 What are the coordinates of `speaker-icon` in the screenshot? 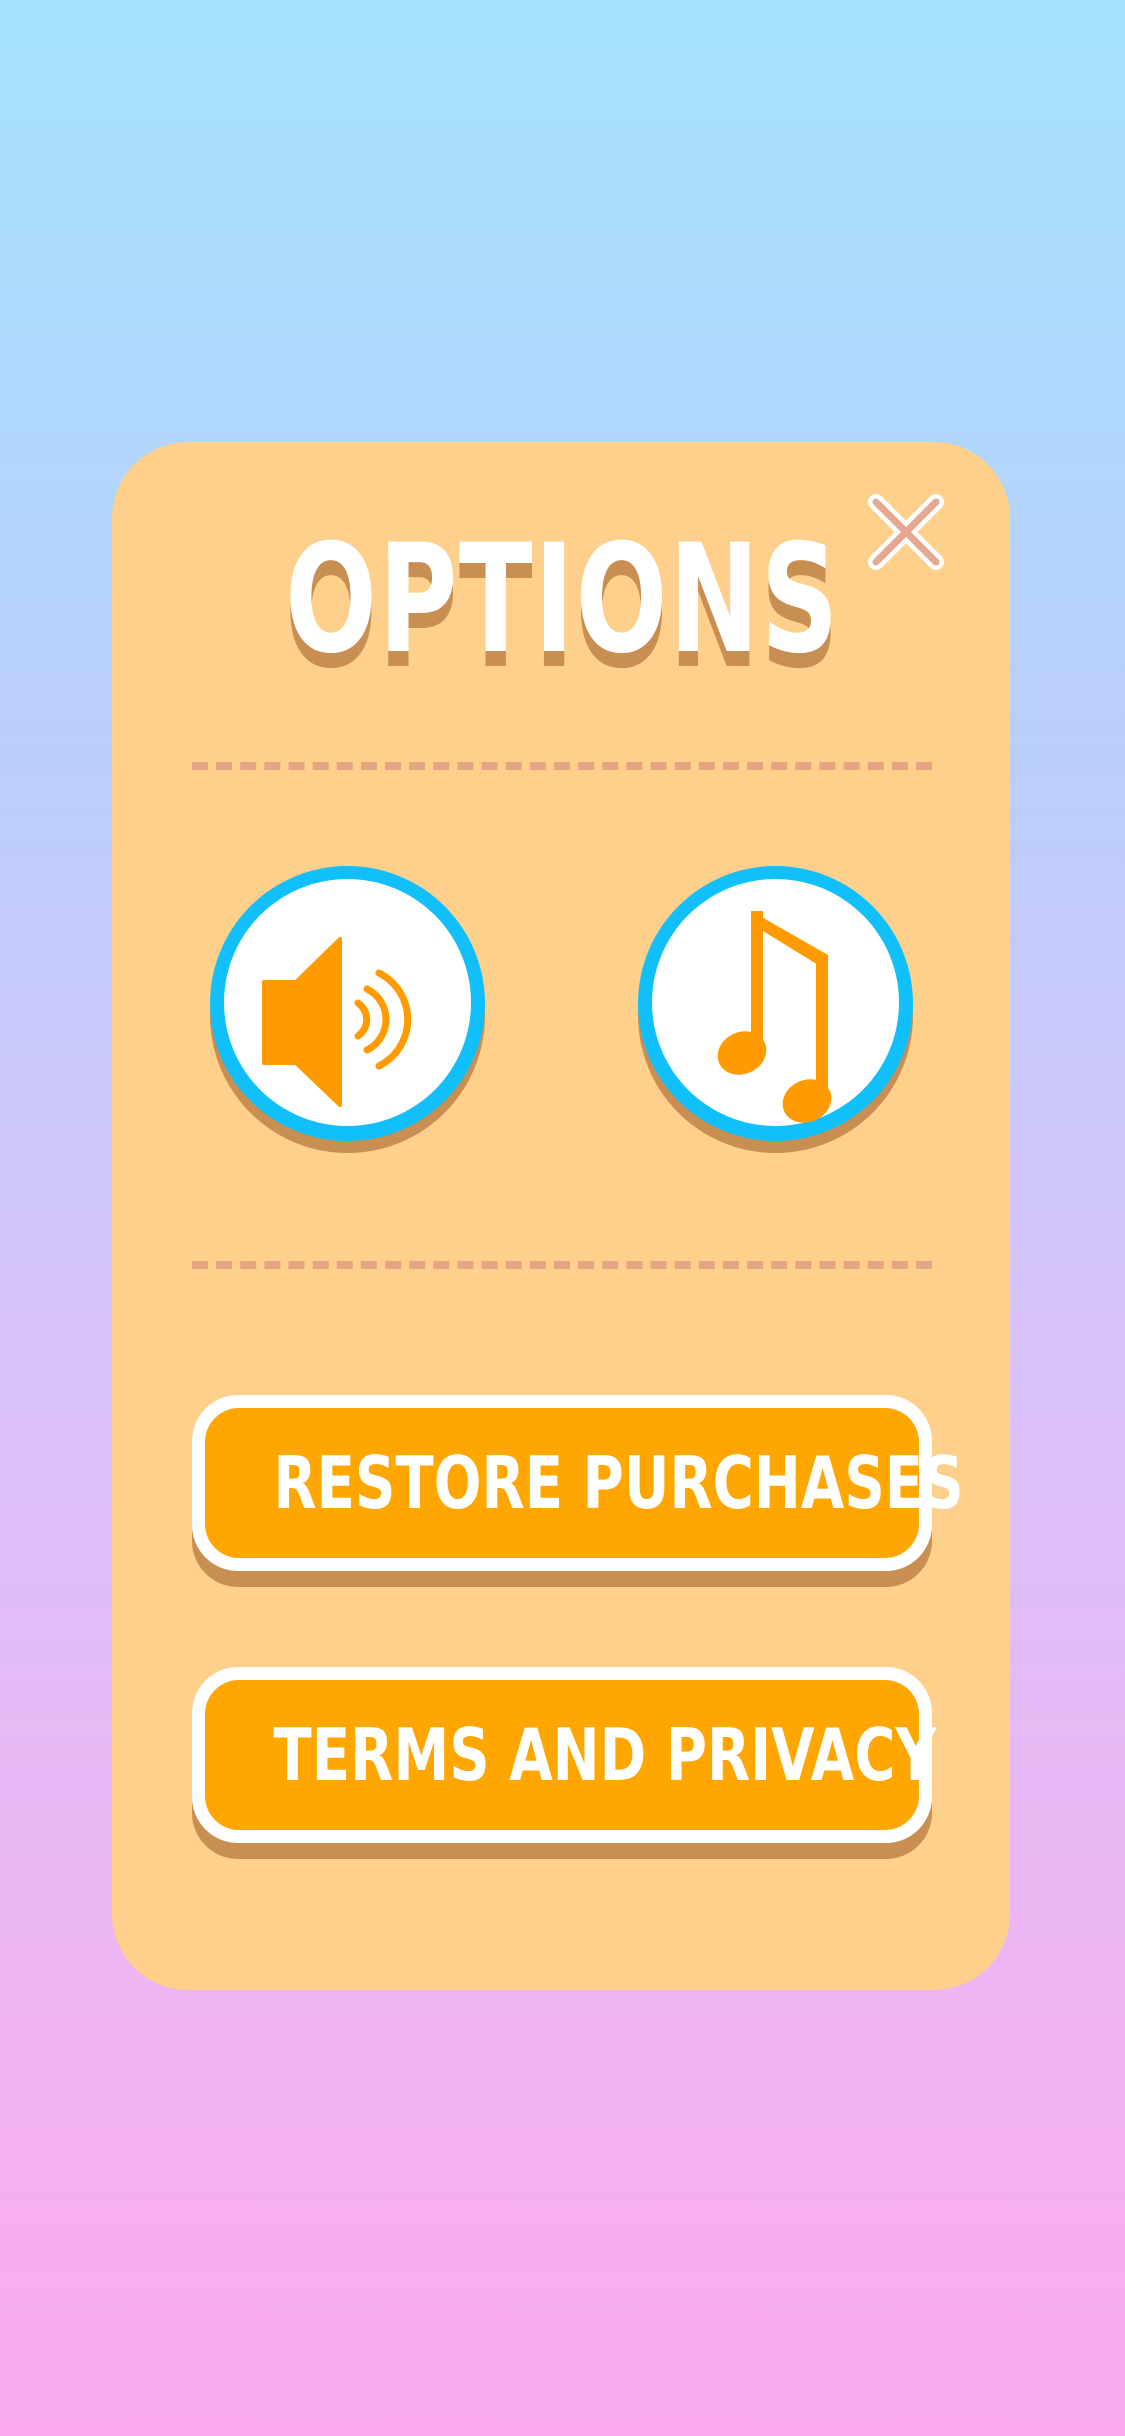 It's located at (337, 1022).